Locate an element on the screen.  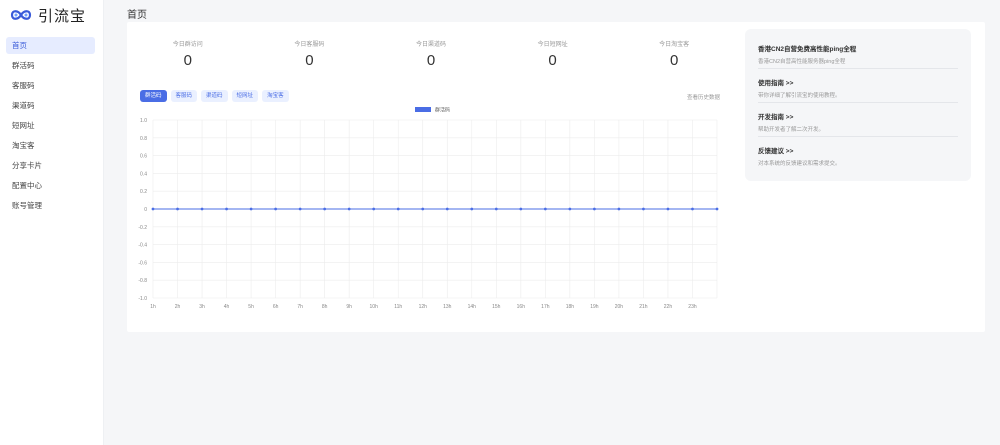
usage-guide-link: 使用指南 >> is located at coordinates (858, 82).